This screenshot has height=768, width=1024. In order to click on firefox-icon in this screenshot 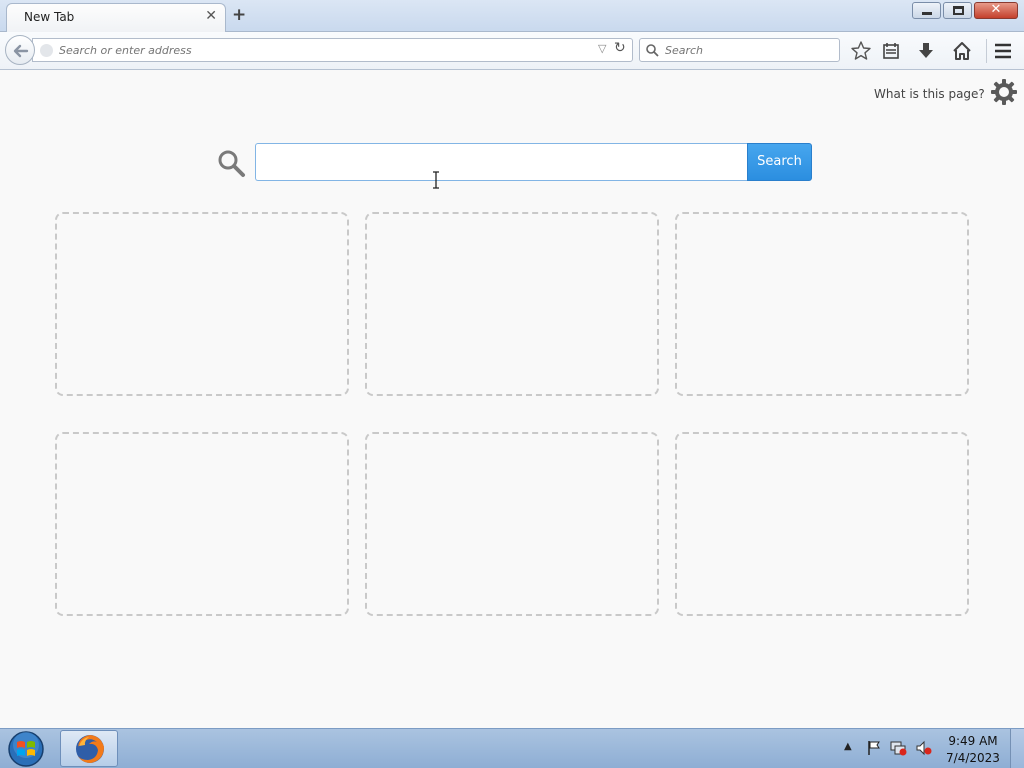, I will do `click(90, 749)`.